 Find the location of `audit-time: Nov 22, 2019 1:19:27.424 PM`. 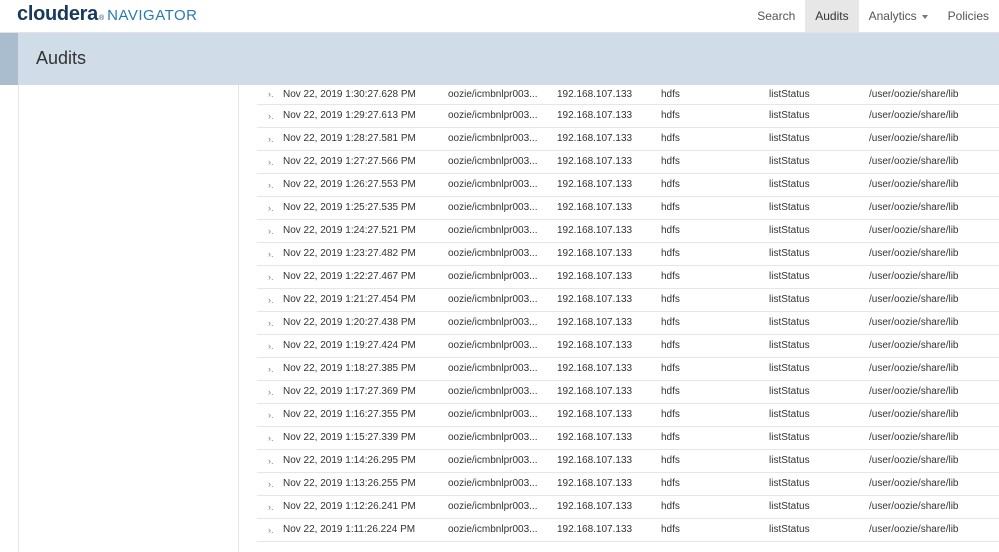

audit-time: Nov 22, 2019 1:19:27.424 PM is located at coordinates (349, 345).